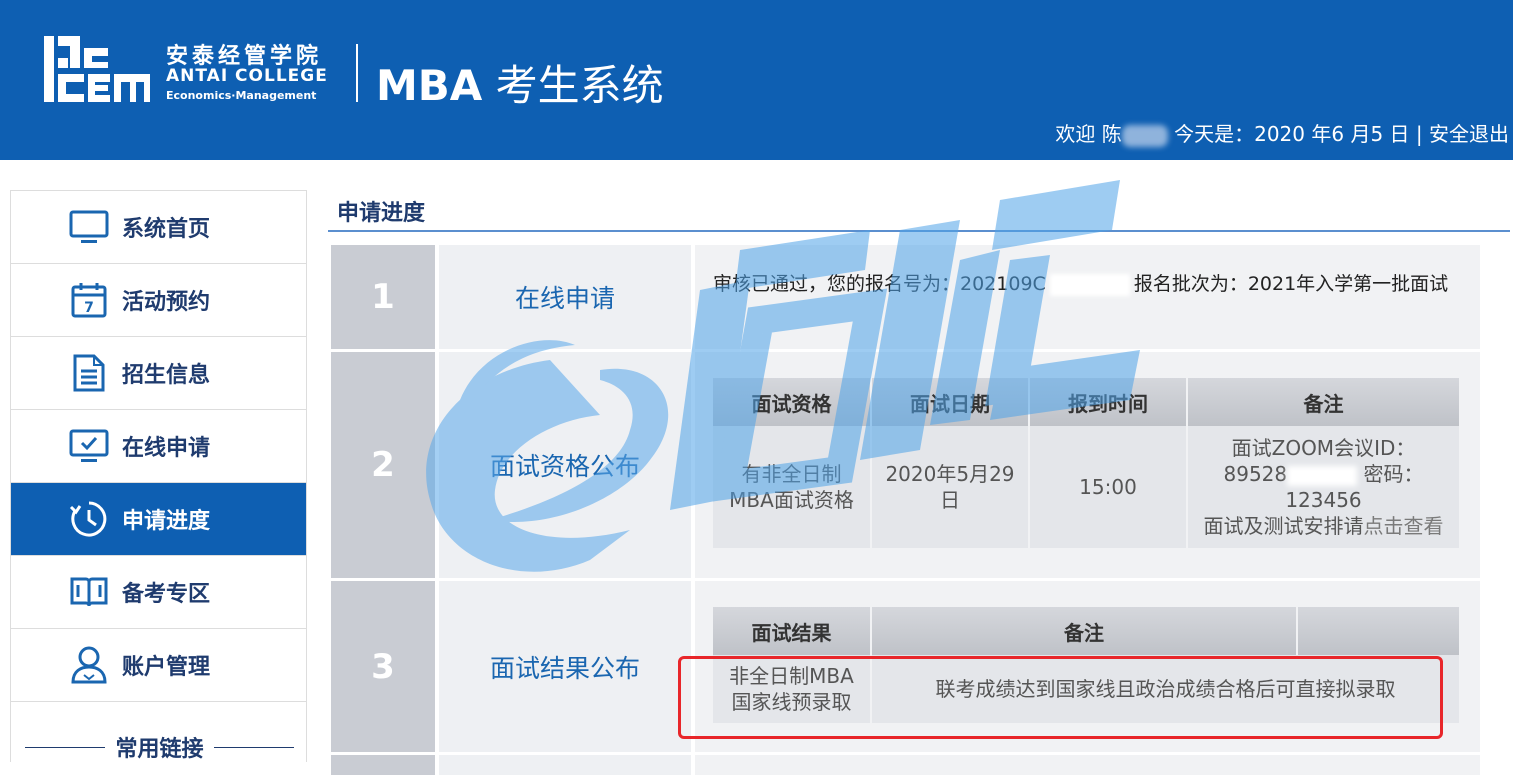  Describe the element at coordinates (247, 76) in the screenshot. I see `logo-english-name: ANTAI COLLEGE` at that location.